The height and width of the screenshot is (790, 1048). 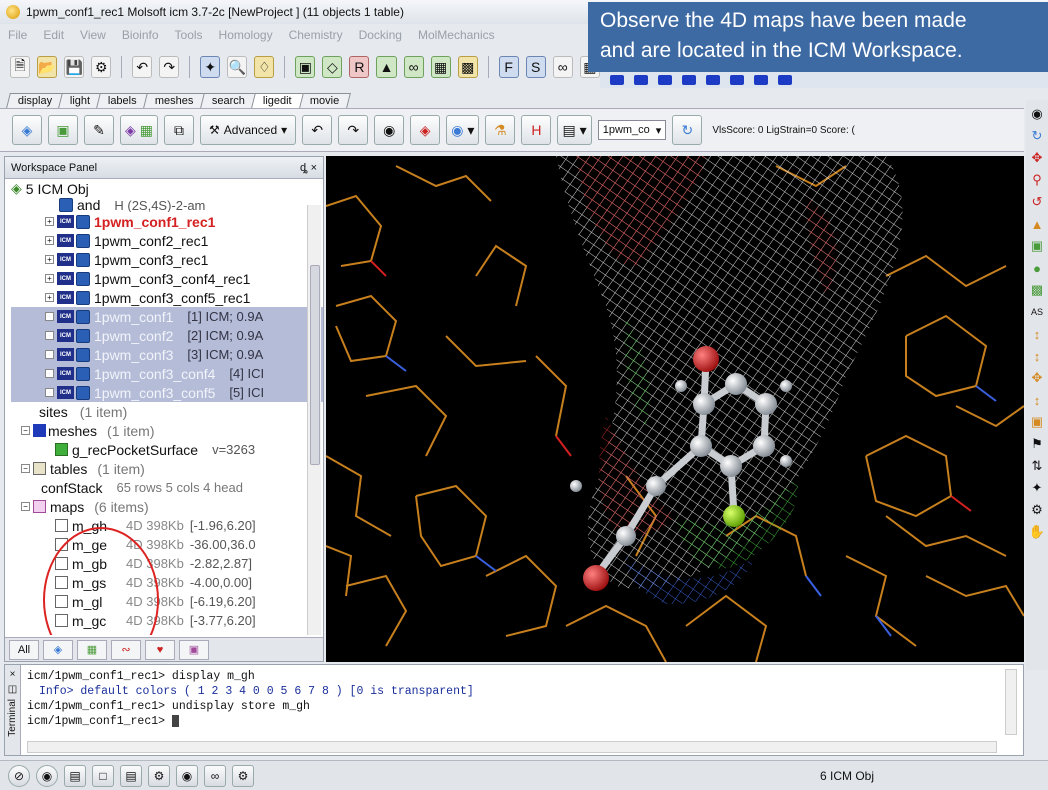 What do you see at coordinates (1037, 422) in the screenshot?
I see `lock-icon: ▣` at bounding box center [1037, 422].